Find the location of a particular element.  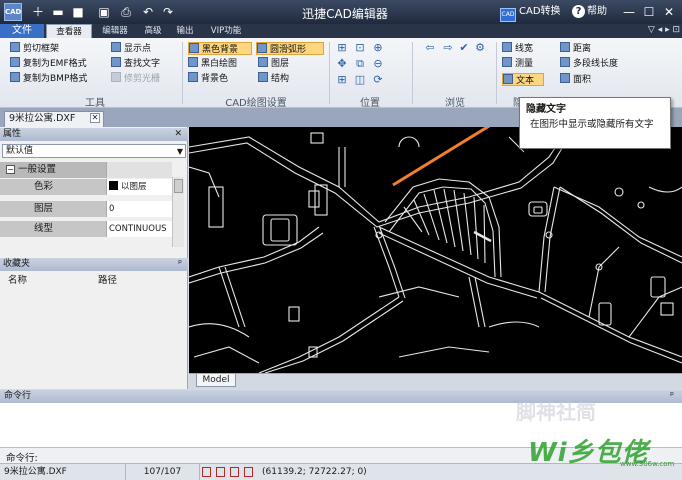

cad-convert-button: CAD CAD转换 is located at coordinates (533, 13).